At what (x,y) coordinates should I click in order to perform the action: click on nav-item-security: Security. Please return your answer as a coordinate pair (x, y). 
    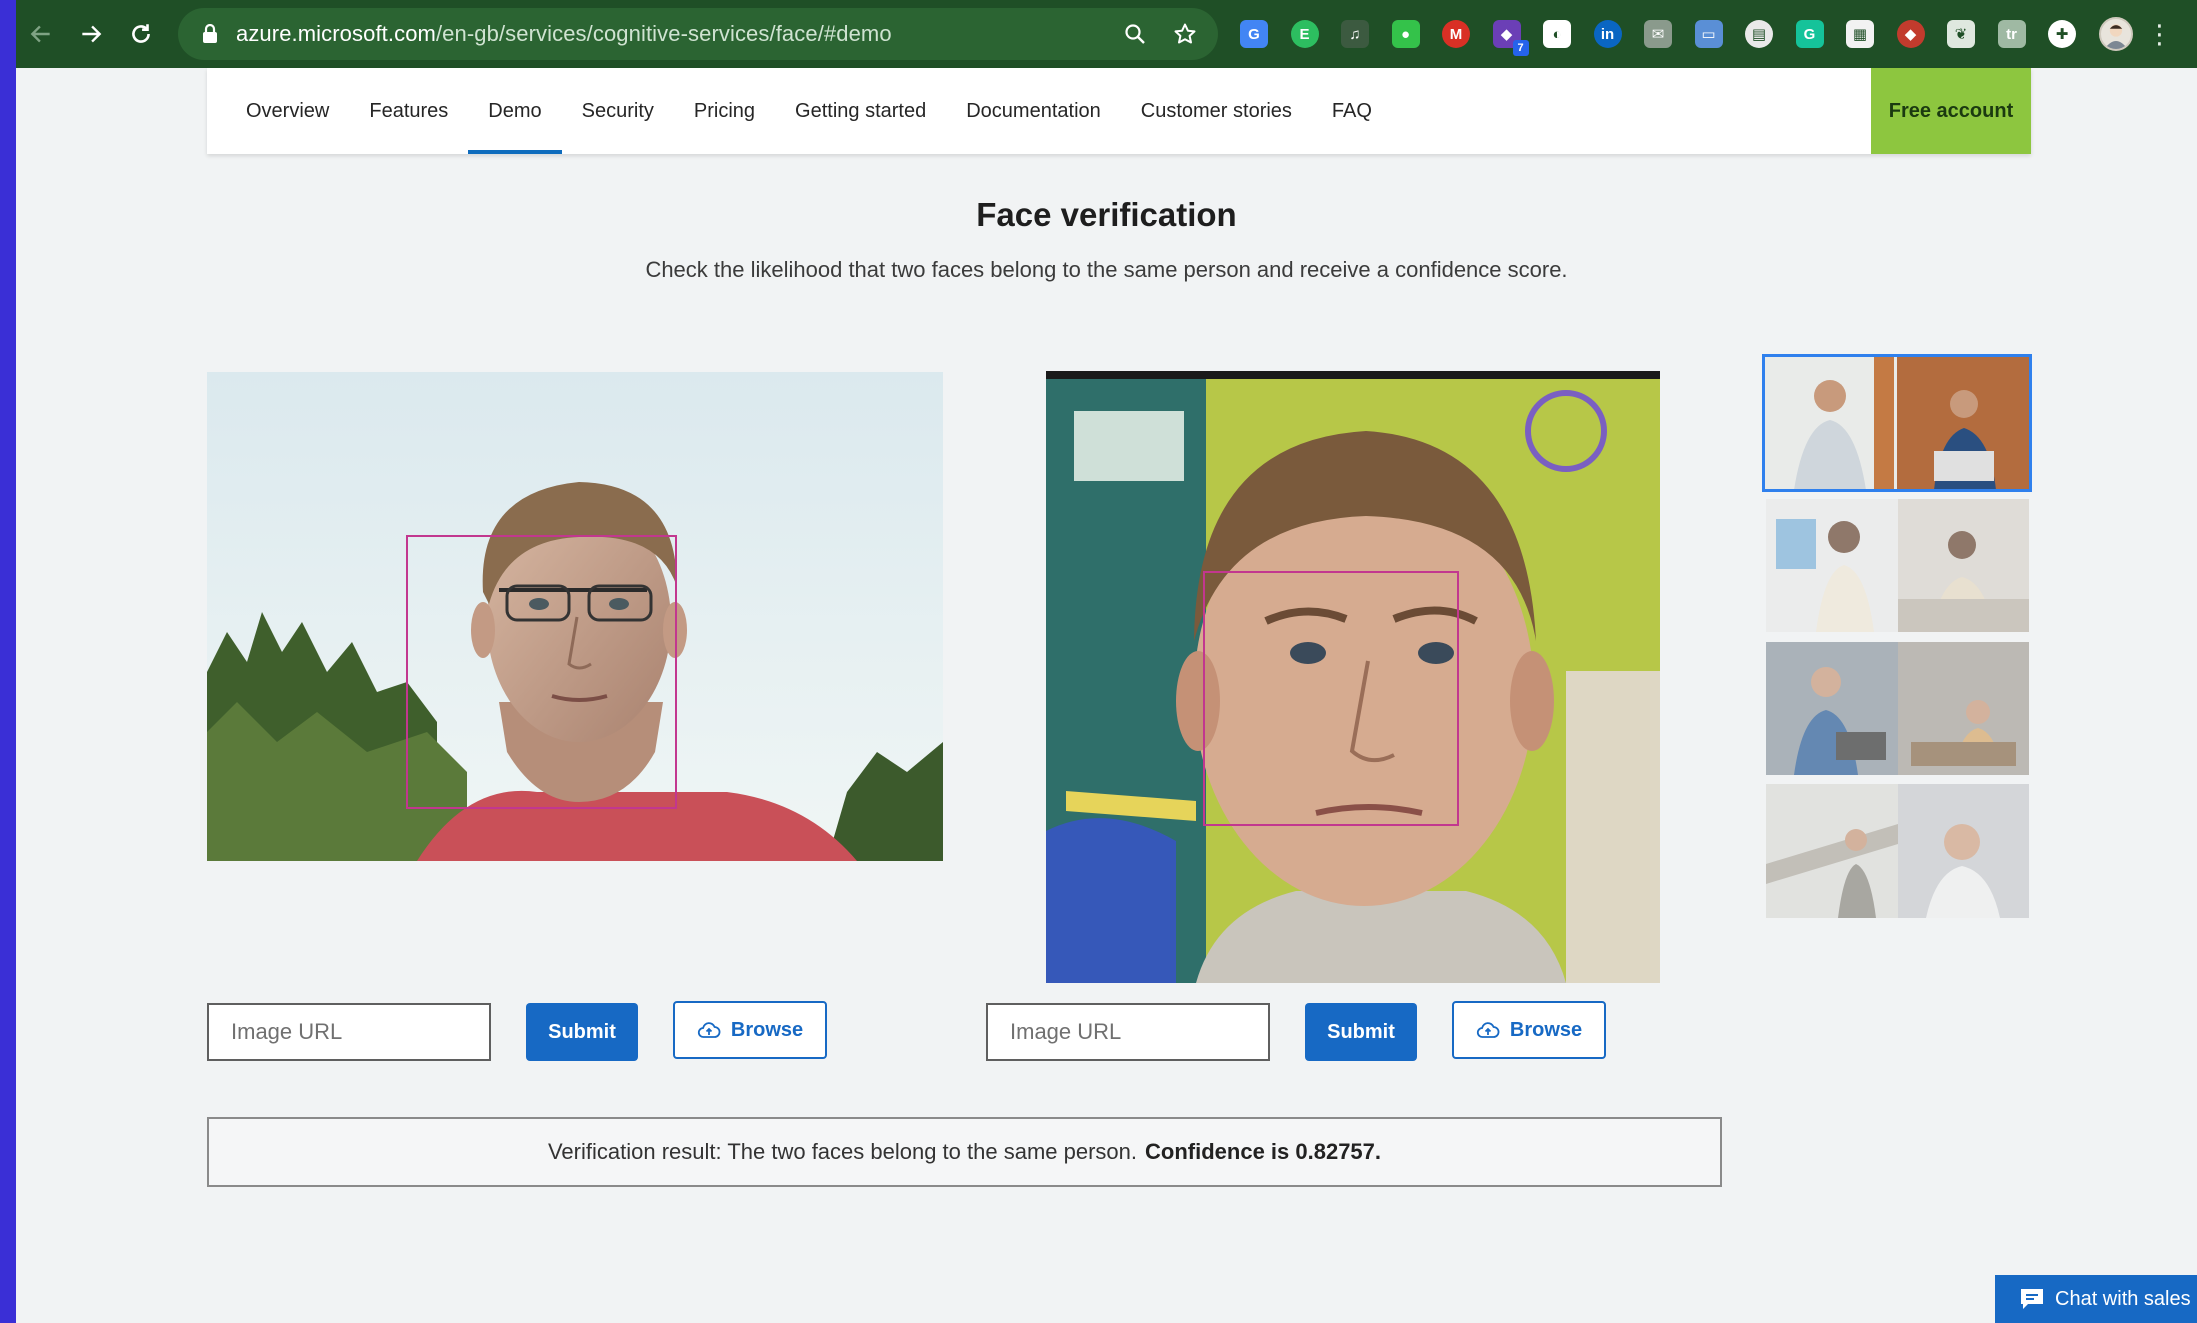
    Looking at the image, I should click on (618, 111).